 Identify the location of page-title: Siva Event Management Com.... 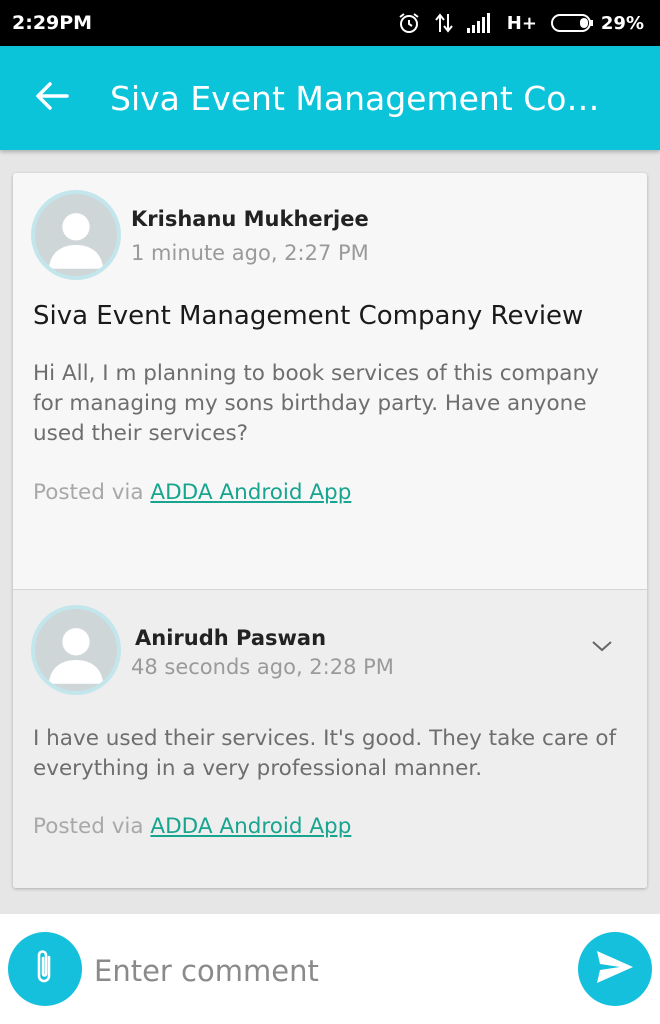
(370, 98).